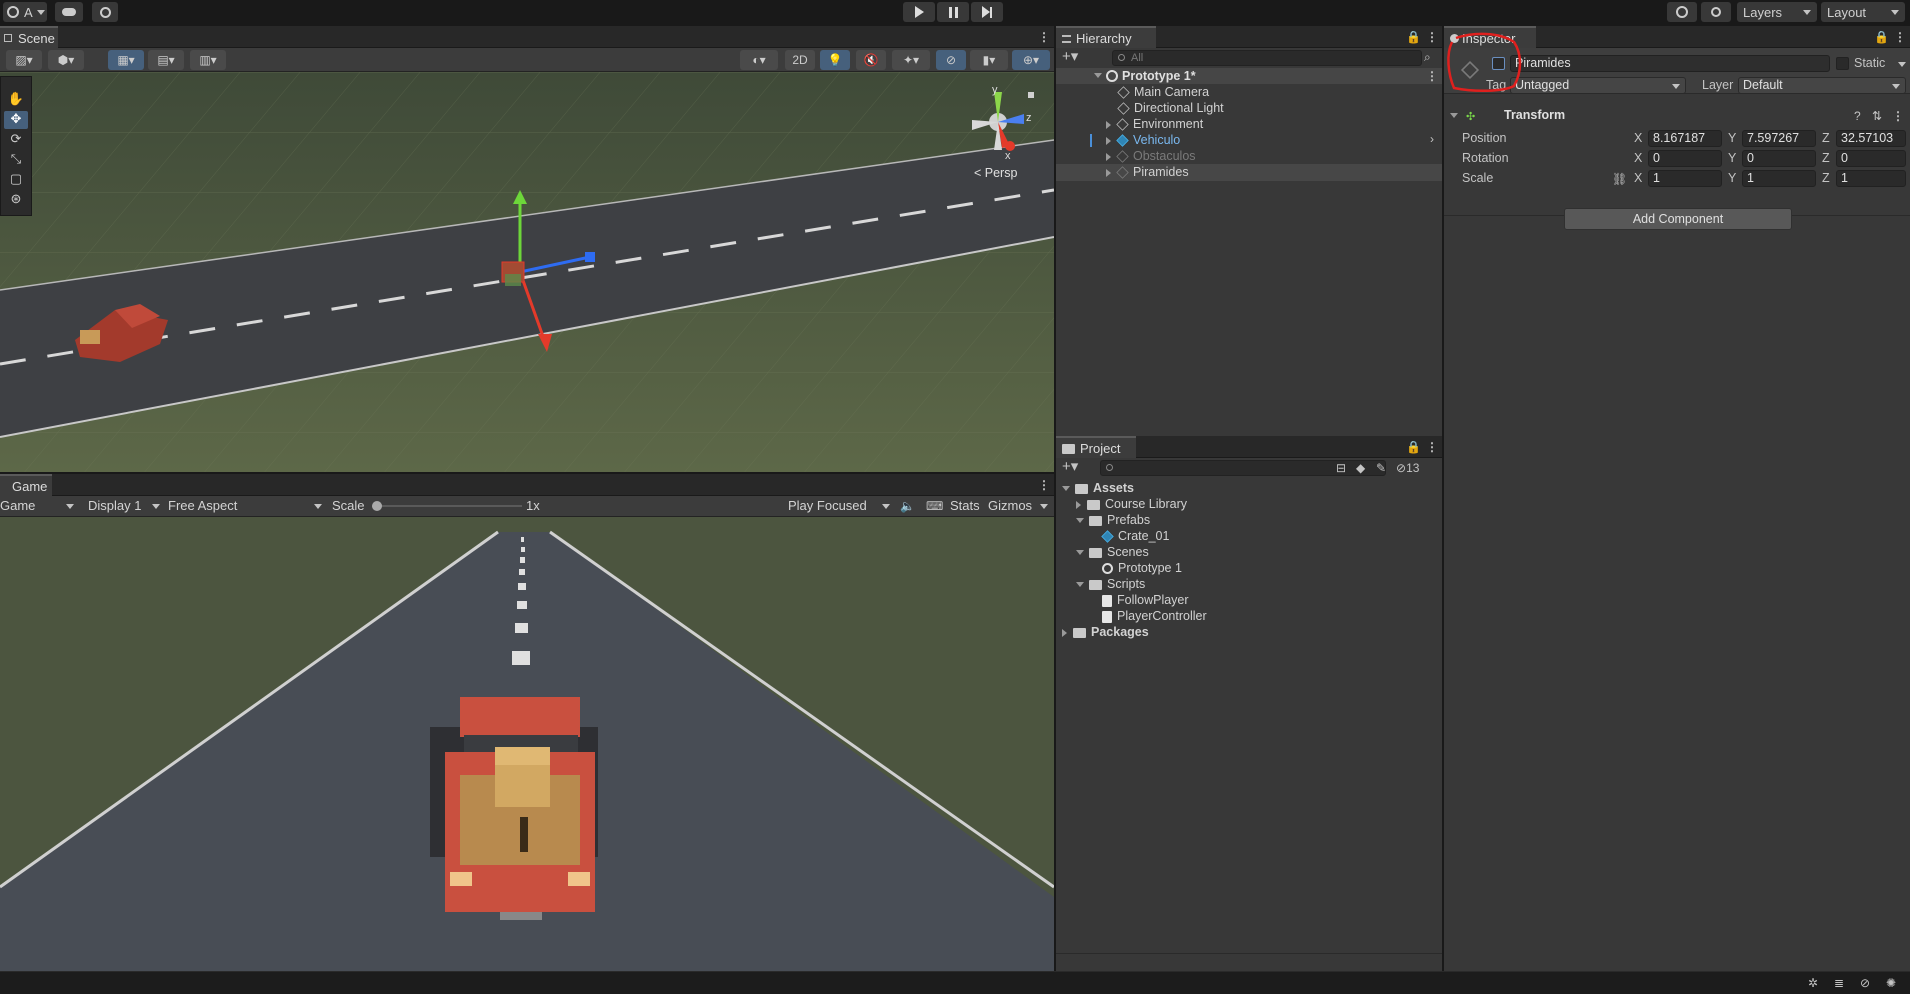  I want to click on increment-snap-button: ▤▾, so click(166, 60).